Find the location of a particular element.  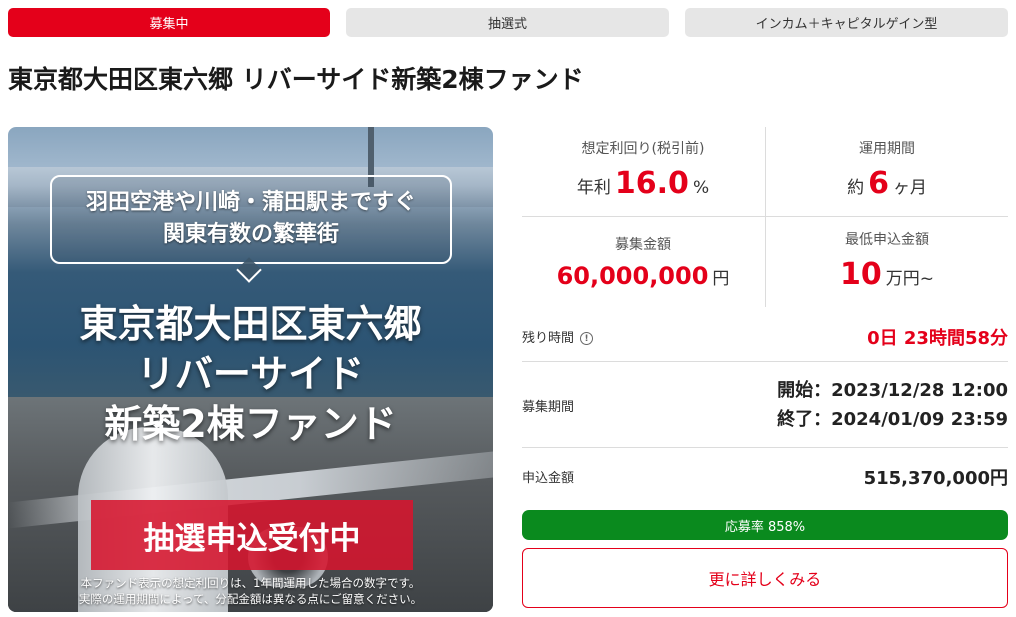

stat-min-unit: 万円~ is located at coordinates (909, 279).